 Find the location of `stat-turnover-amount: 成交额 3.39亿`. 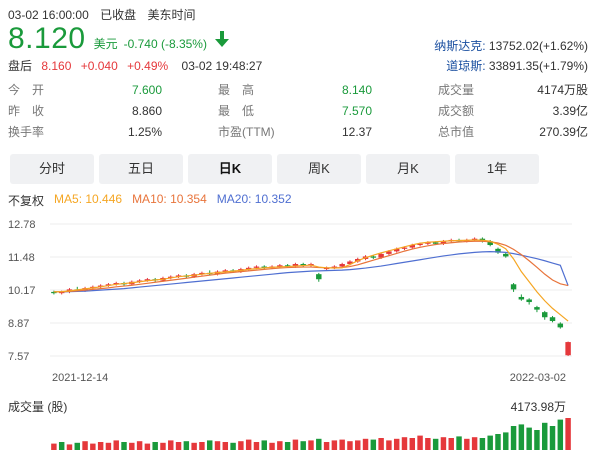

stat-turnover-amount: 成交额 3.39亿 is located at coordinates (513, 111).